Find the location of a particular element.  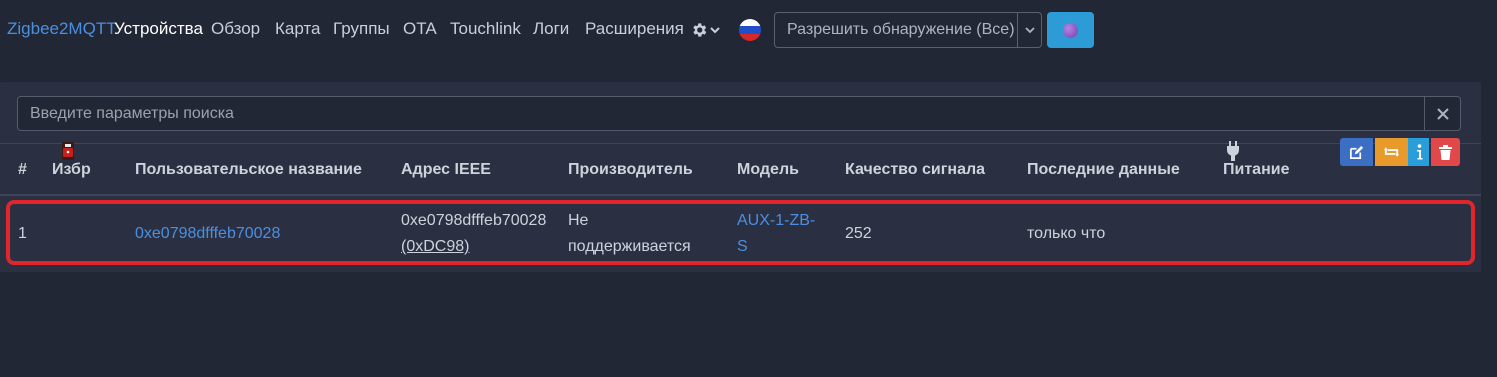

ieee-address: 0xe0798dfffeb70028 is located at coordinates (474, 220).